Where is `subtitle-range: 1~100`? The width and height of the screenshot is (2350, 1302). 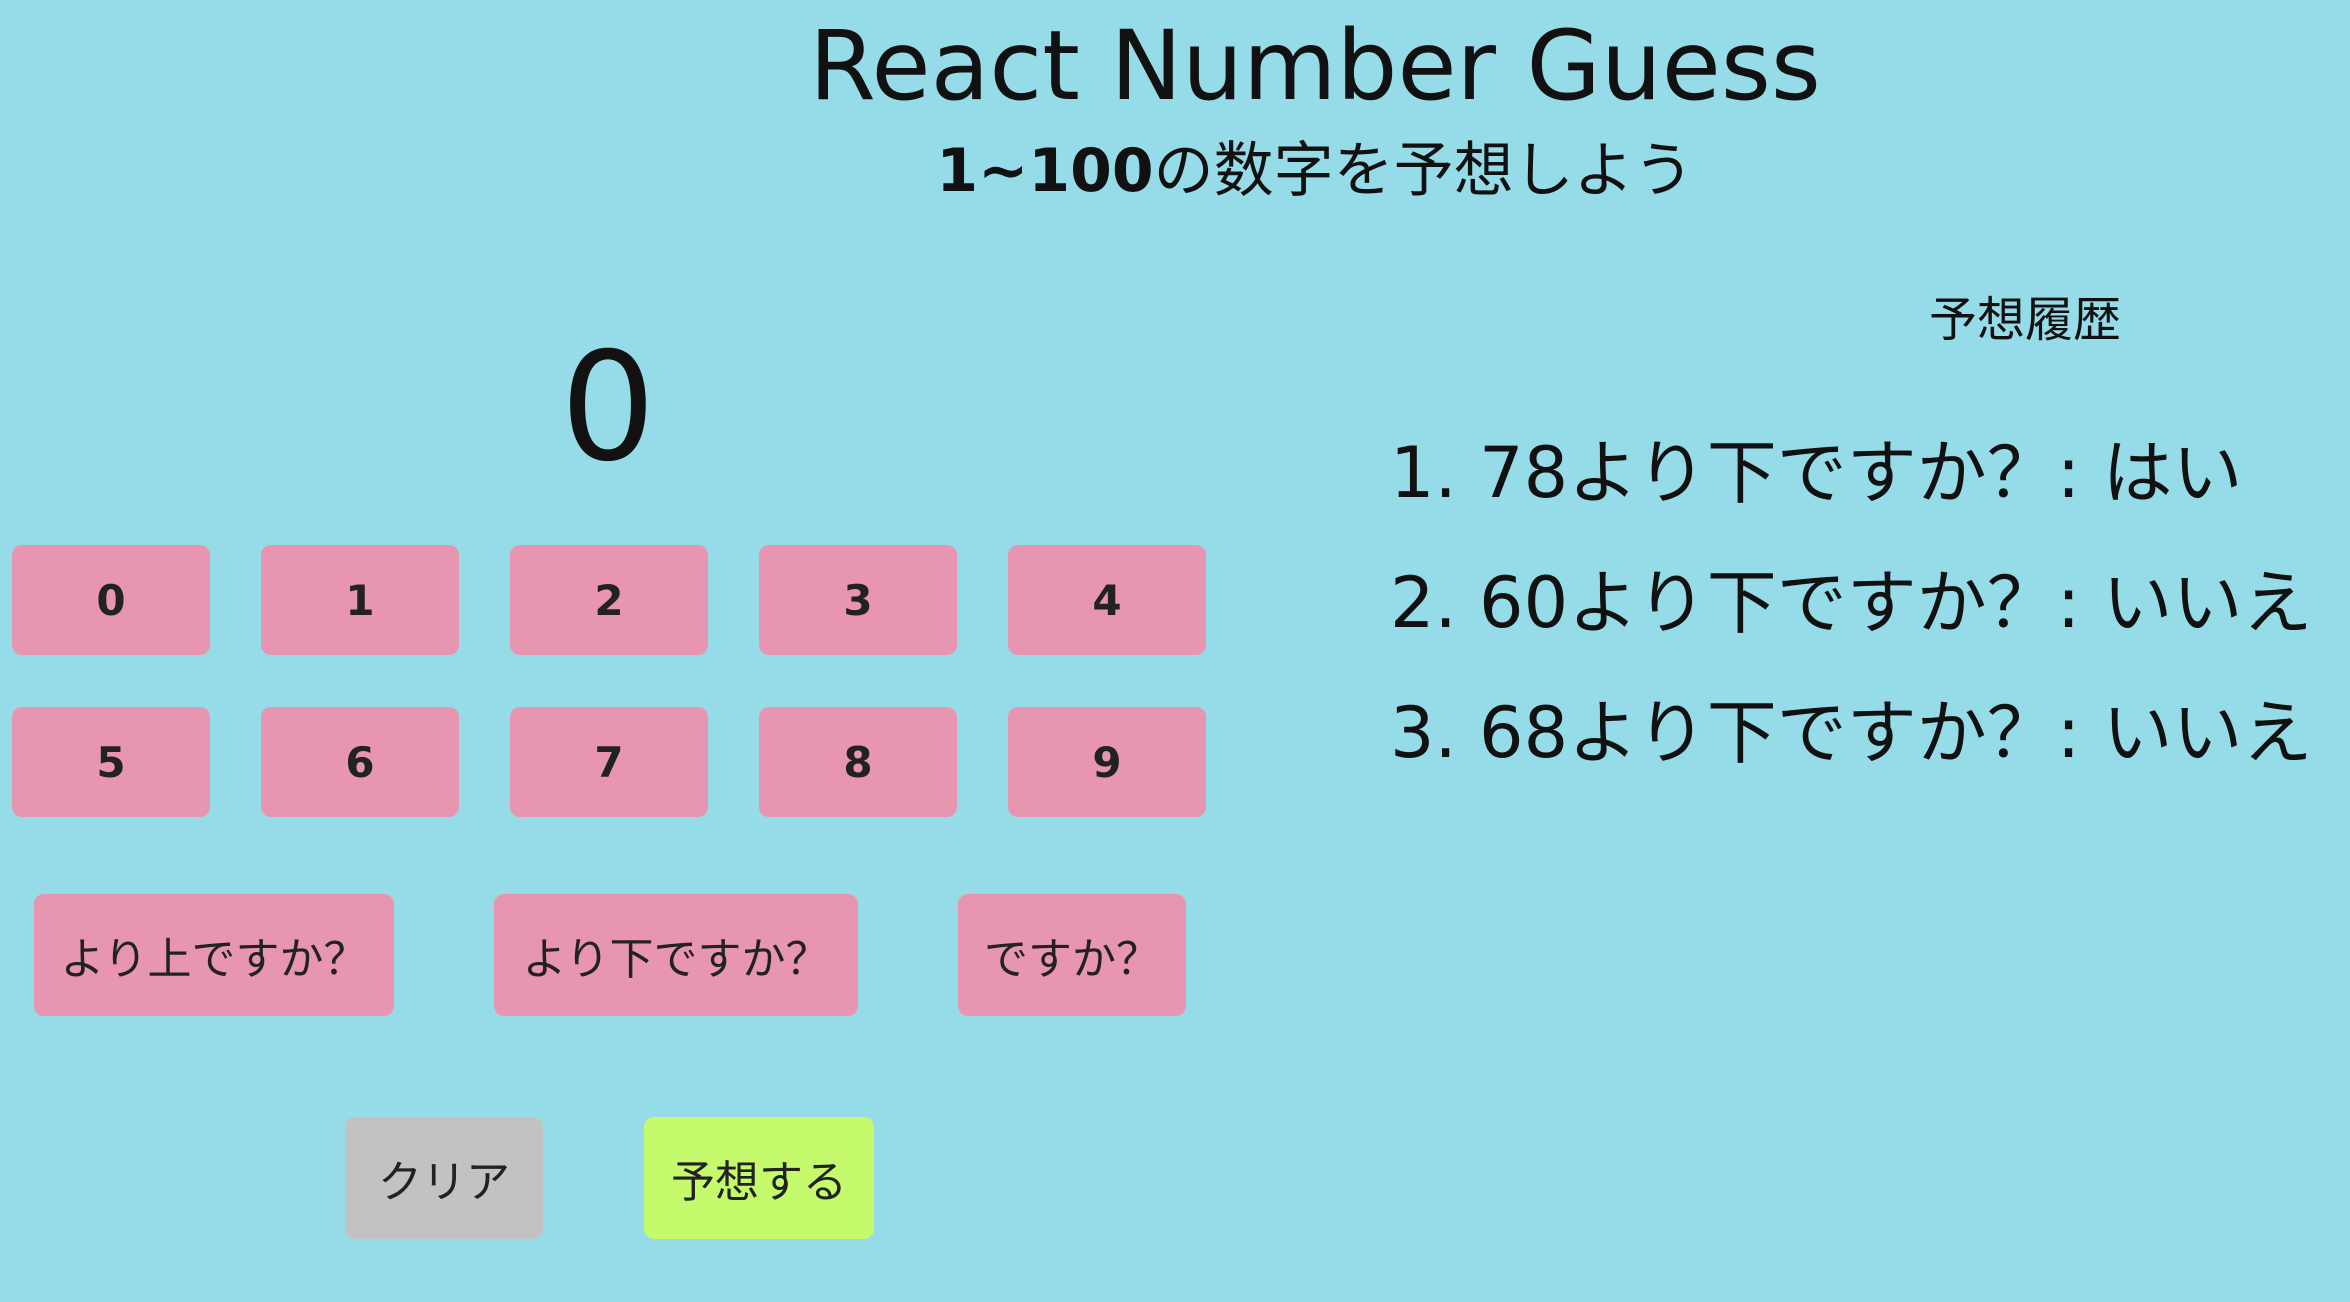
subtitle-range: 1~100 is located at coordinates (1045, 171).